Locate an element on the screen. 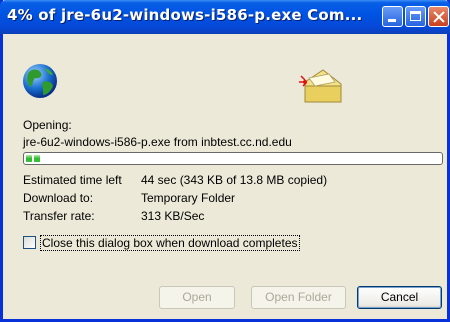 The image size is (450, 322). open-button: Open is located at coordinates (197, 297).